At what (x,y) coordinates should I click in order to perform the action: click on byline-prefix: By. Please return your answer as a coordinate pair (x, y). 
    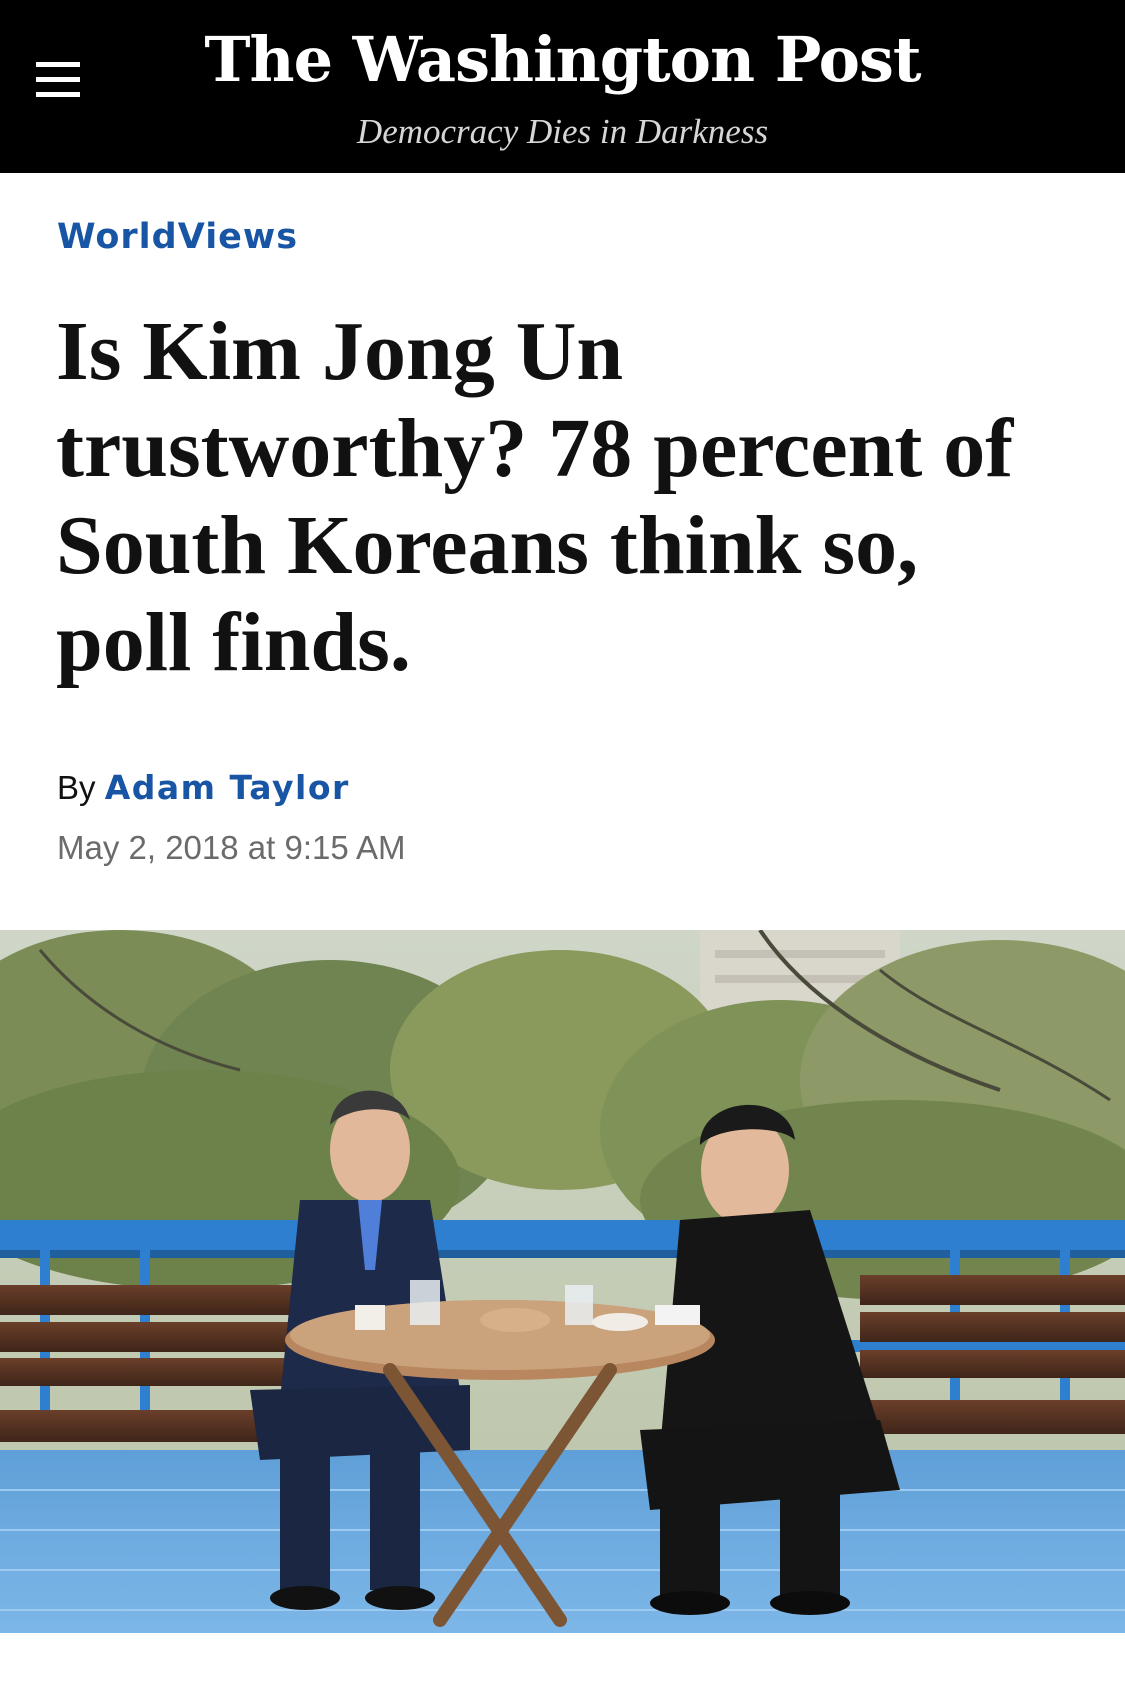
    Looking at the image, I should click on (76, 787).